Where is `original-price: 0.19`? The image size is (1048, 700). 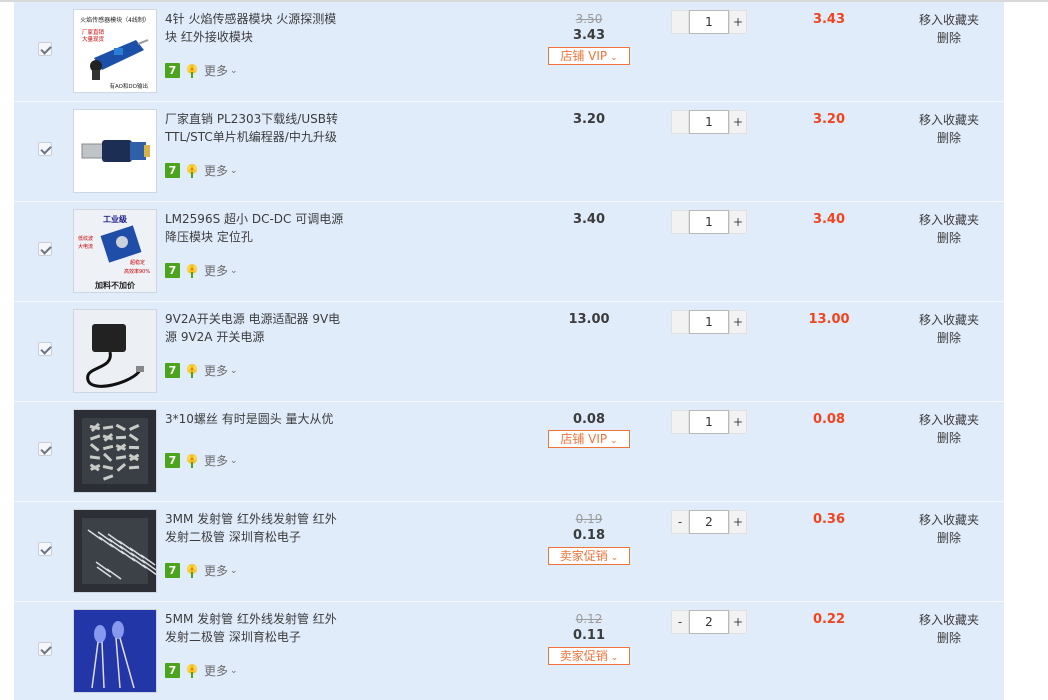
original-price: 0.19 is located at coordinates (589, 519).